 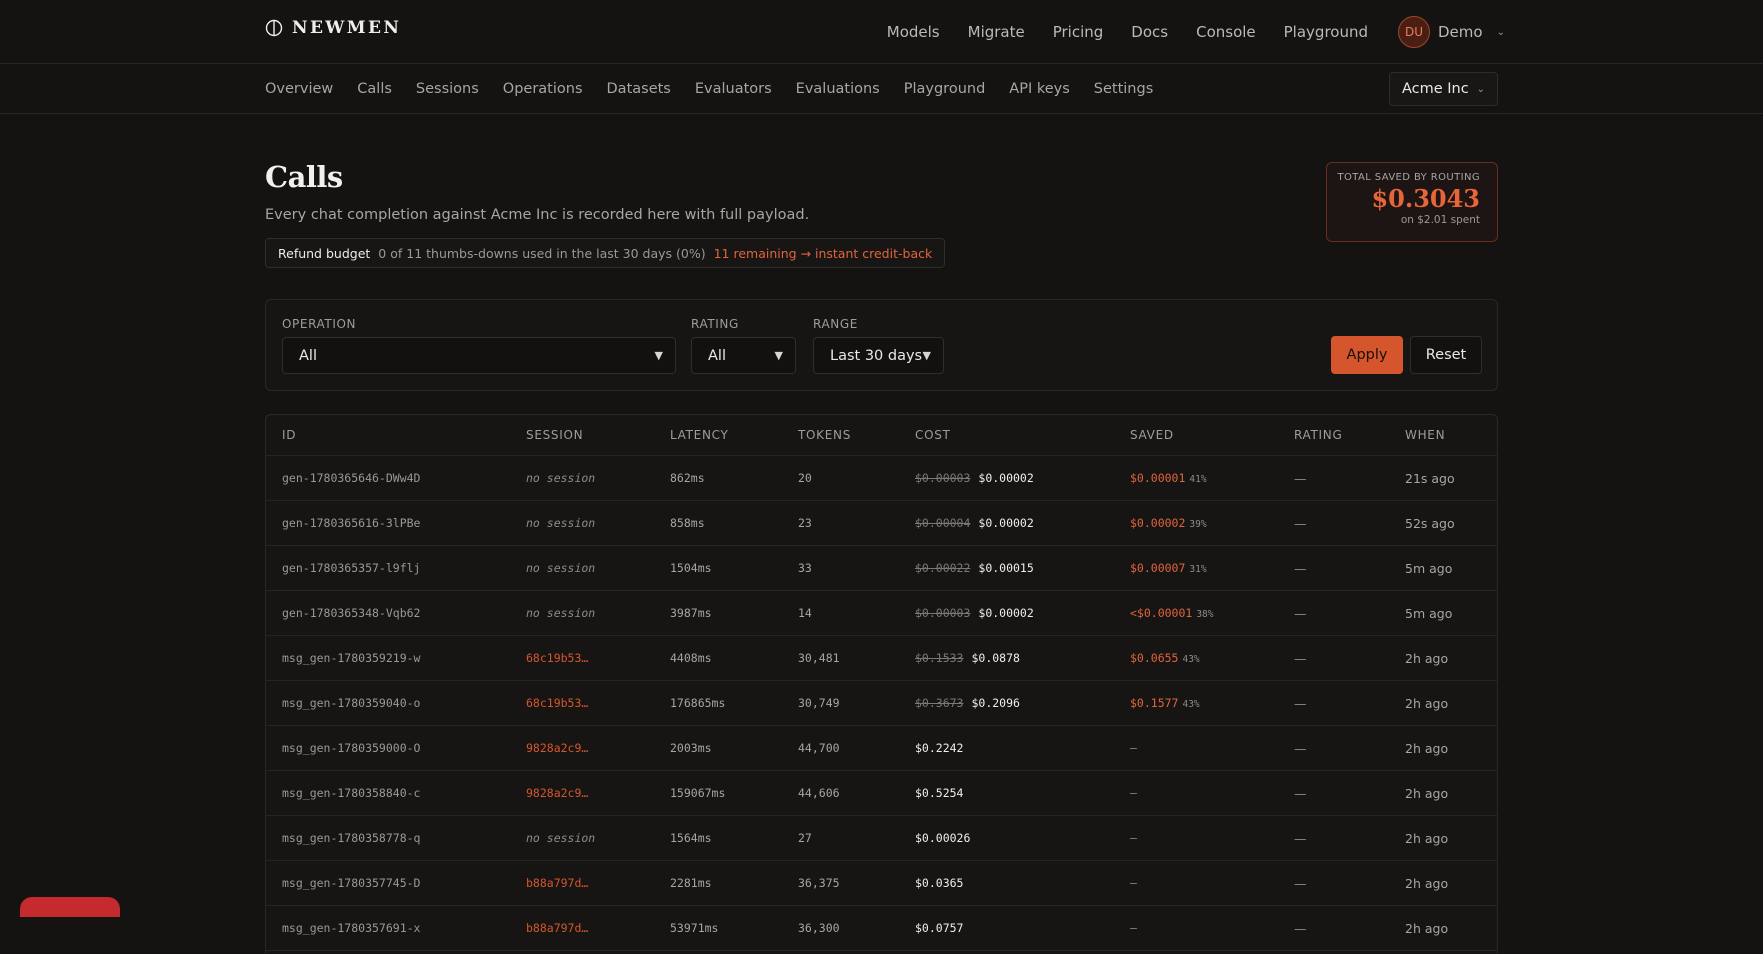 What do you see at coordinates (543, 89) in the screenshot?
I see `tab-operations: Operations` at bounding box center [543, 89].